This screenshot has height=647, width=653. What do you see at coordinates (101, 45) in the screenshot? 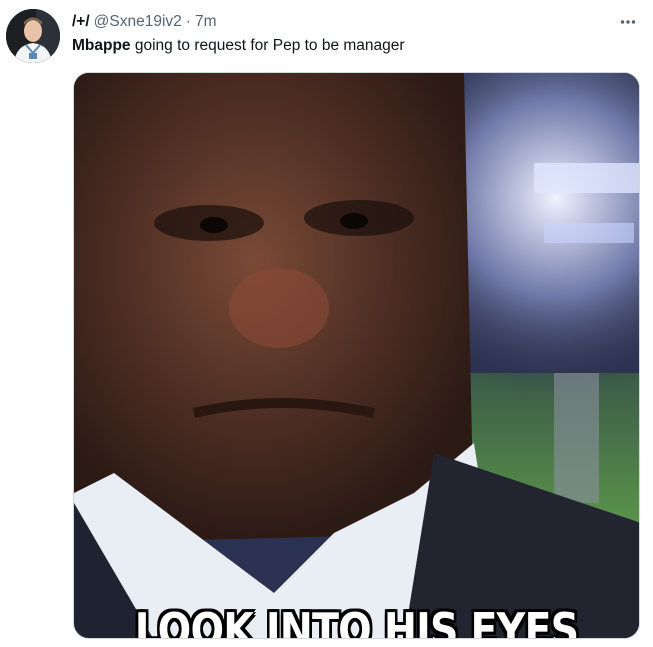
I see `tweet-text-bold: Mbappe` at bounding box center [101, 45].